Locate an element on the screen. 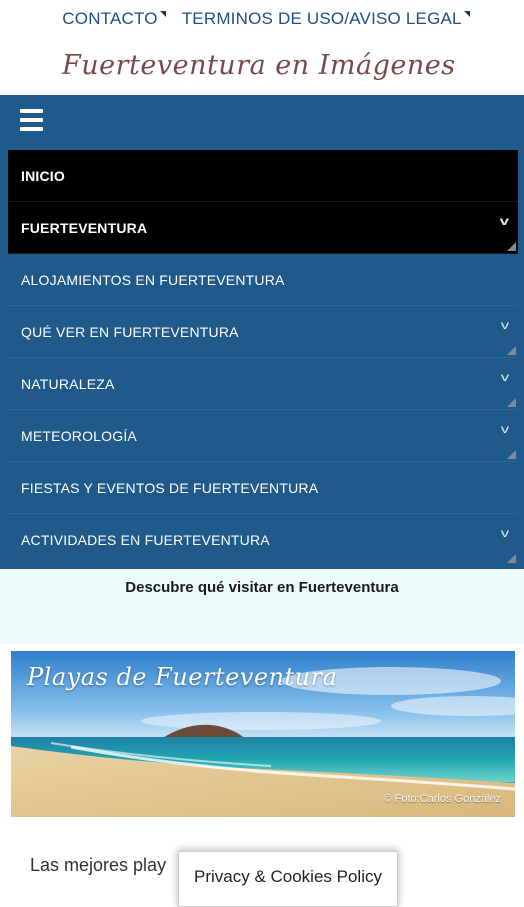 The image size is (524, 907). menu-item-alojamientos: ALOJAMIENTOS EN FUERTEVENTURA is located at coordinates (263, 280).